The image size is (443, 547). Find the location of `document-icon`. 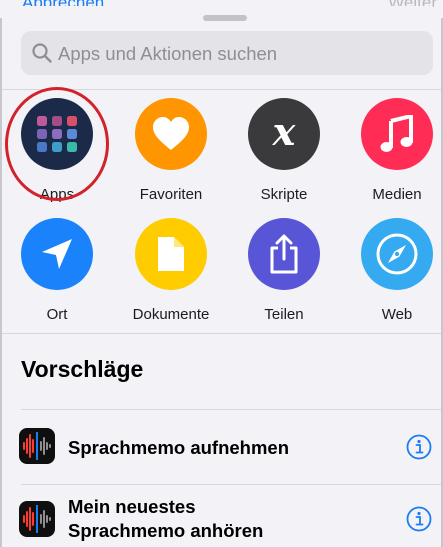

document-icon is located at coordinates (171, 254).